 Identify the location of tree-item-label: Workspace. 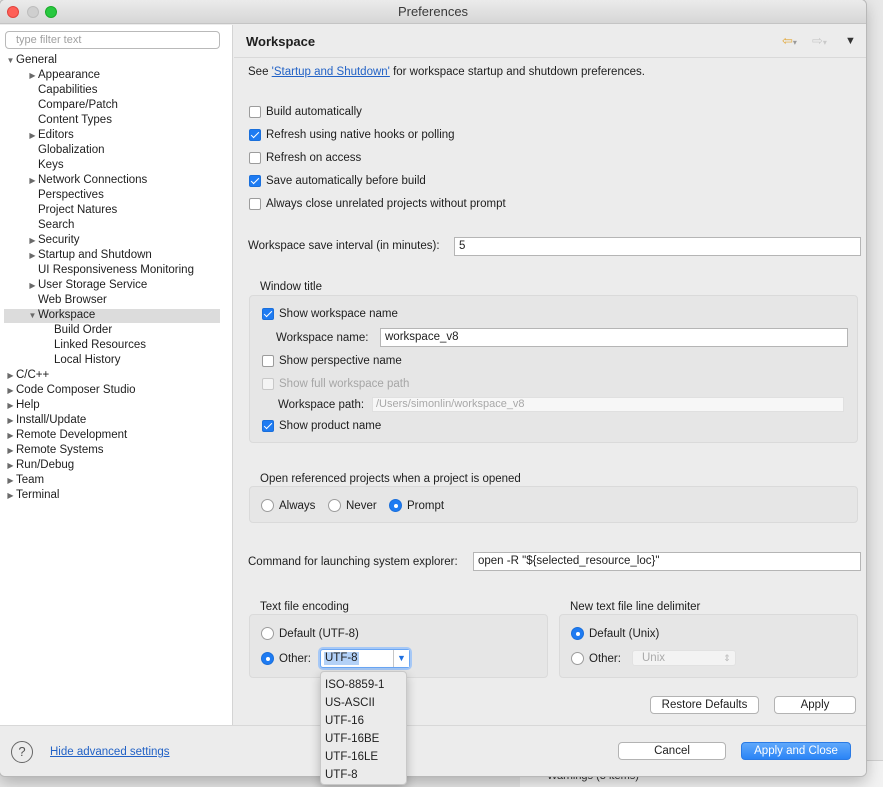
(67, 315).